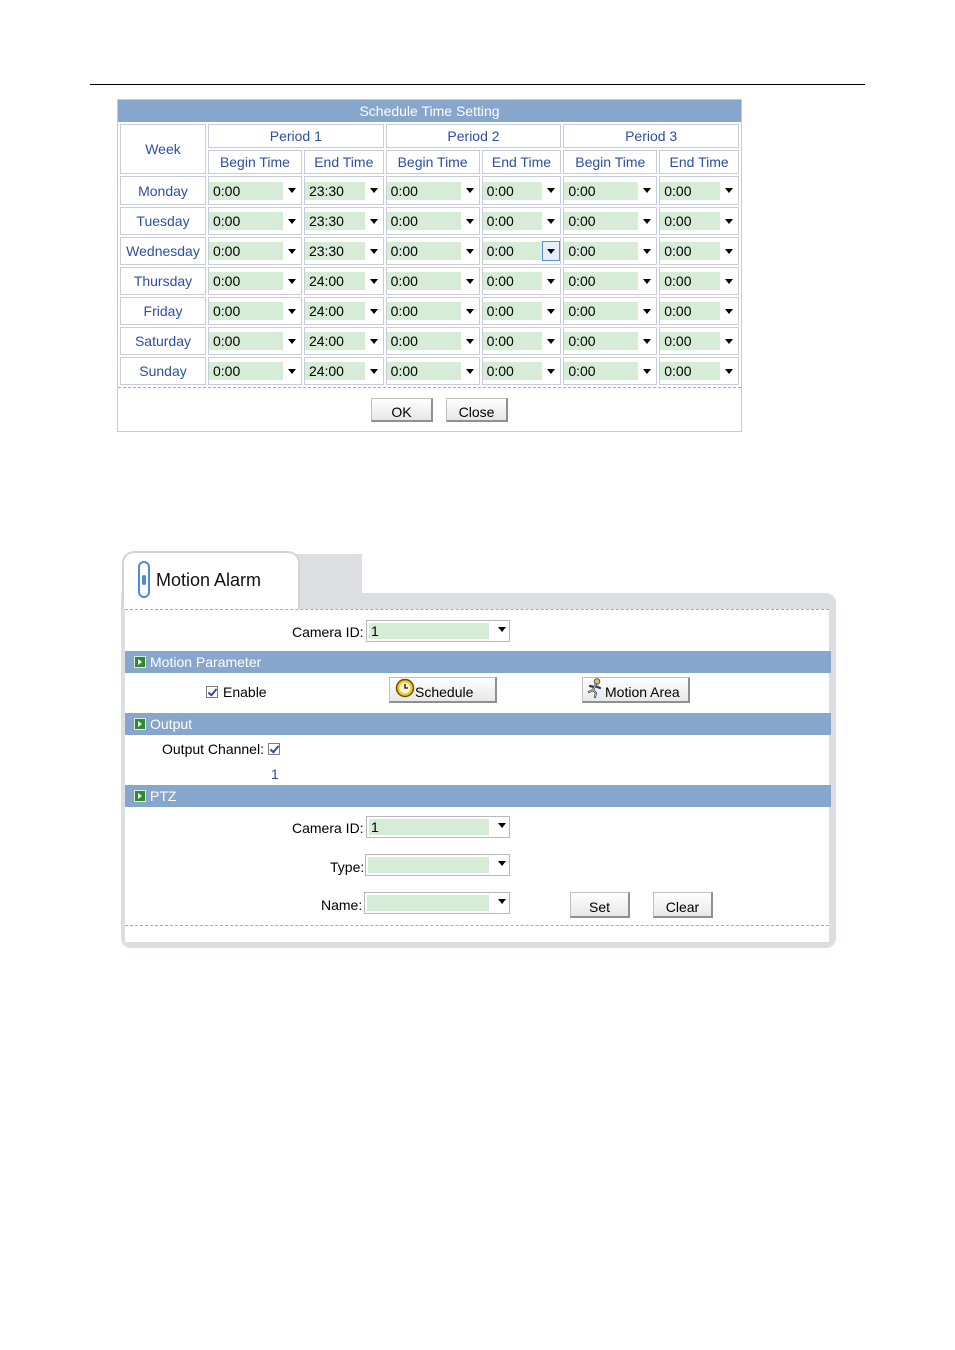 This screenshot has width=955, height=1350. What do you see at coordinates (171, 724) in the screenshot?
I see `output-title: Output` at bounding box center [171, 724].